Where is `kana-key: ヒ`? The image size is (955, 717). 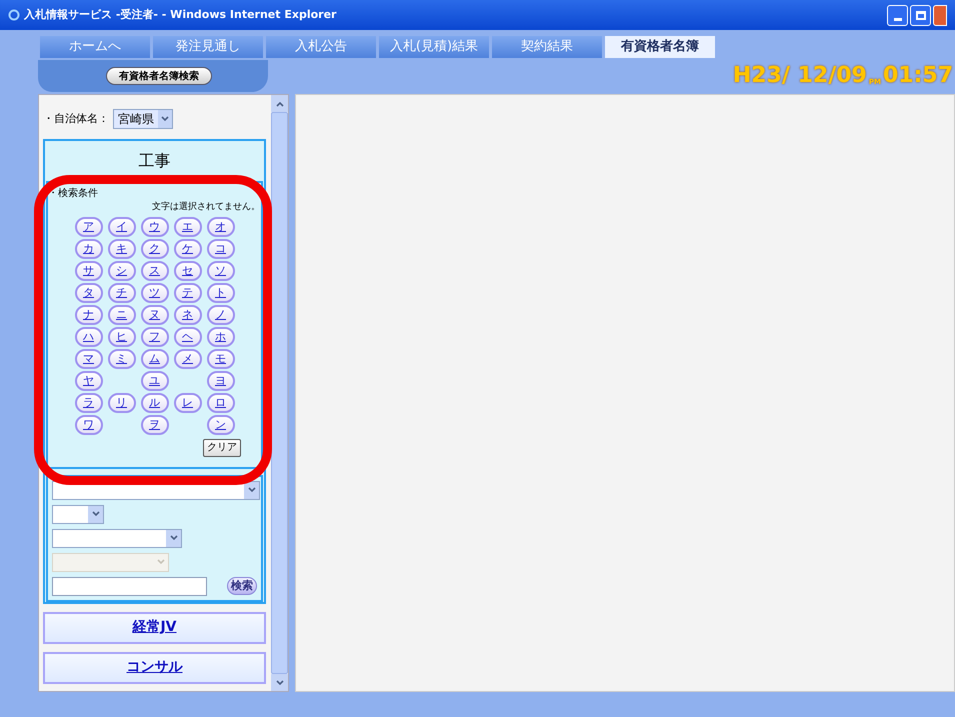 kana-key: ヒ is located at coordinates (122, 336).